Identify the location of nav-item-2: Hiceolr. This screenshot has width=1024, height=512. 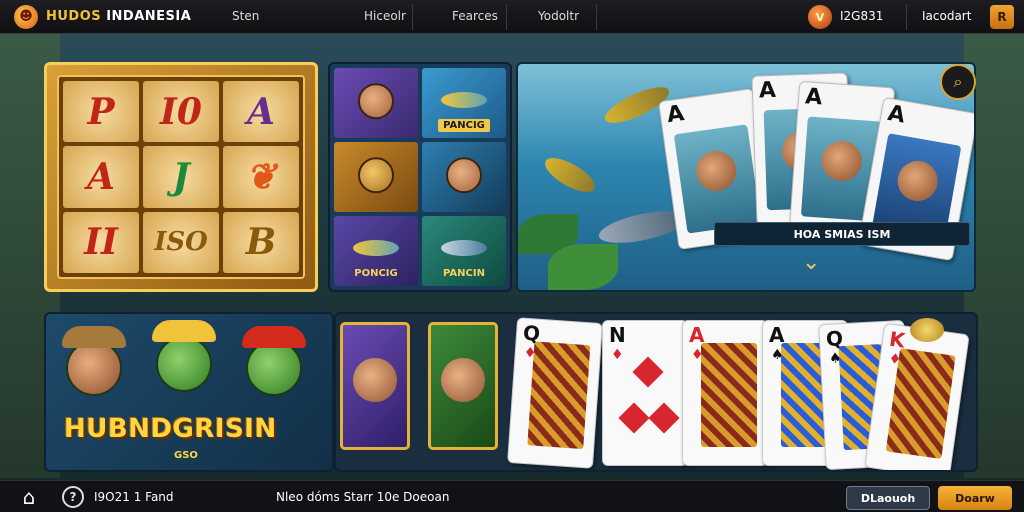
(385, 16).